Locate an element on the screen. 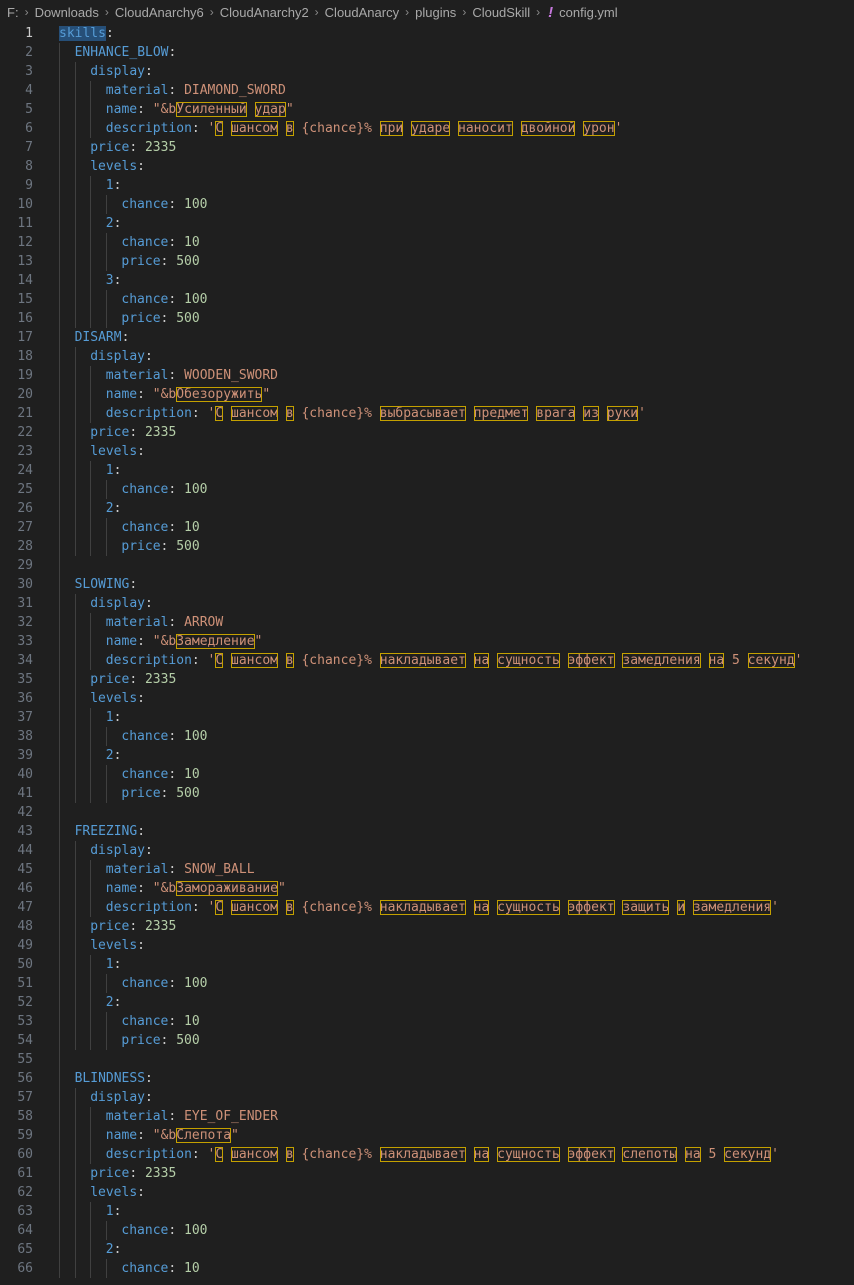  code-line: 59 name: "&bСлепота" is located at coordinates (427, 1135).